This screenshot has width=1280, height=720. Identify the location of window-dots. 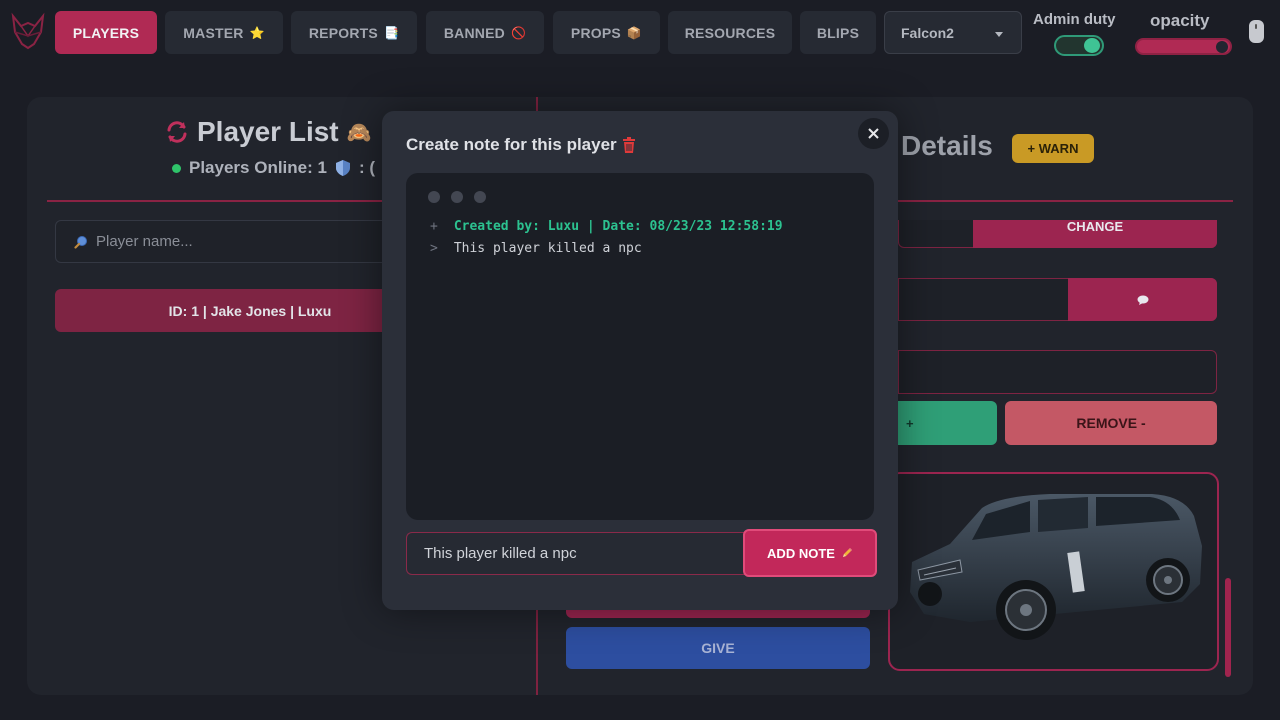
(457, 197).